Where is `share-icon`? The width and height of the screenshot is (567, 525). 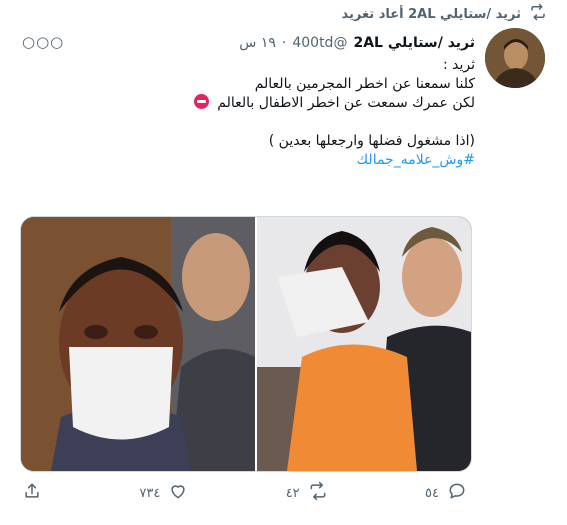
share-icon is located at coordinates (32, 493).